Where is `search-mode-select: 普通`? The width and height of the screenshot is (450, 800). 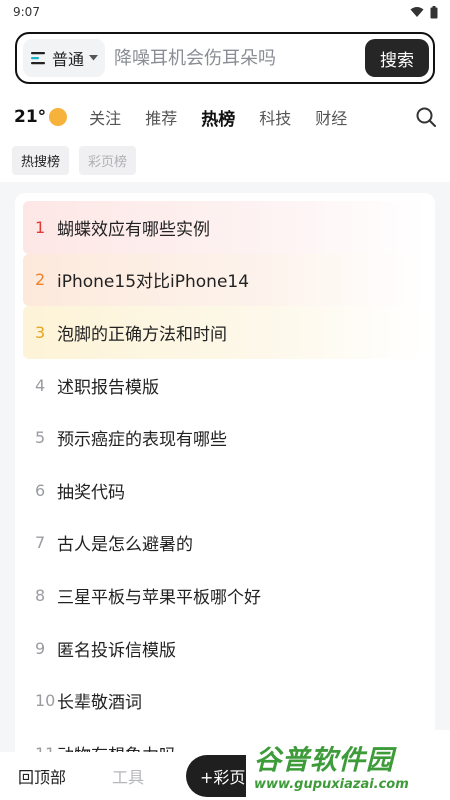 search-mode-select: 普通 is located at coordinates (64, 58).